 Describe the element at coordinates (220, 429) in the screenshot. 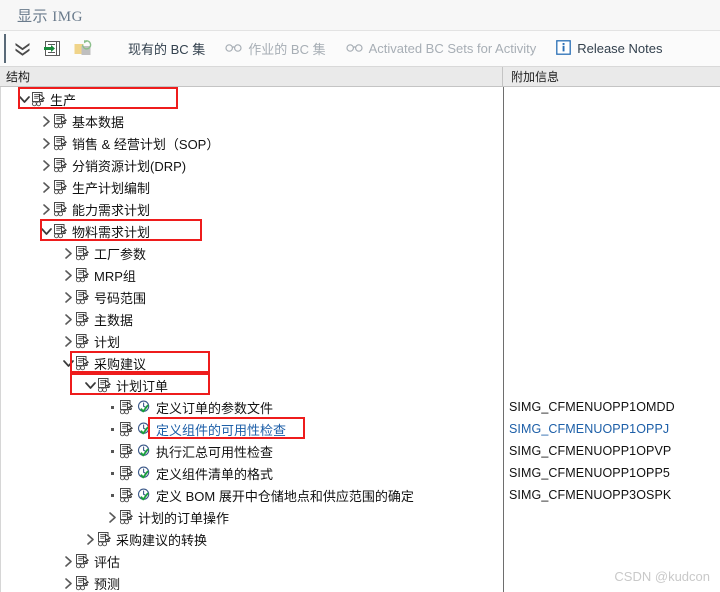

I see `tree-node-label: 定义组件的可用性检查` at that location.